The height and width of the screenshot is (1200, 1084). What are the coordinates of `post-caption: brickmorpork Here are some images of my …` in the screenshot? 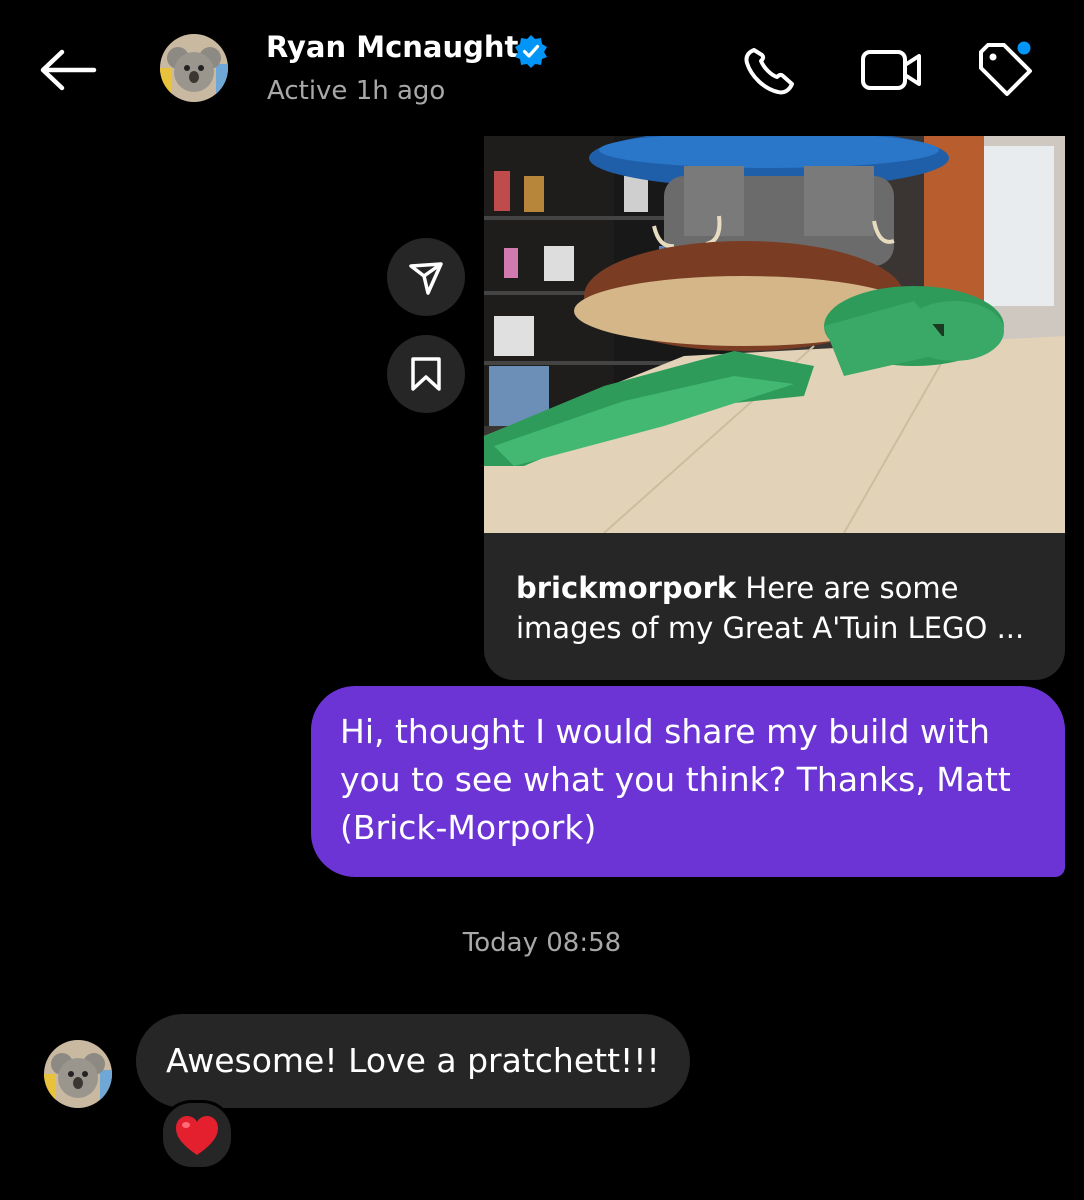 It's located at (778, 608).